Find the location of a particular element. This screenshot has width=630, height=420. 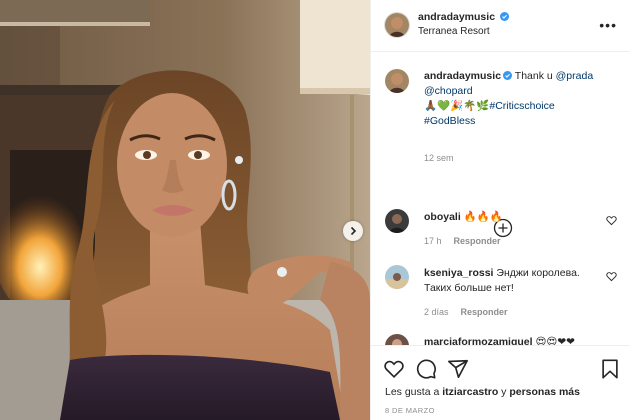

author-avatar is located at coordinates (397, 25).